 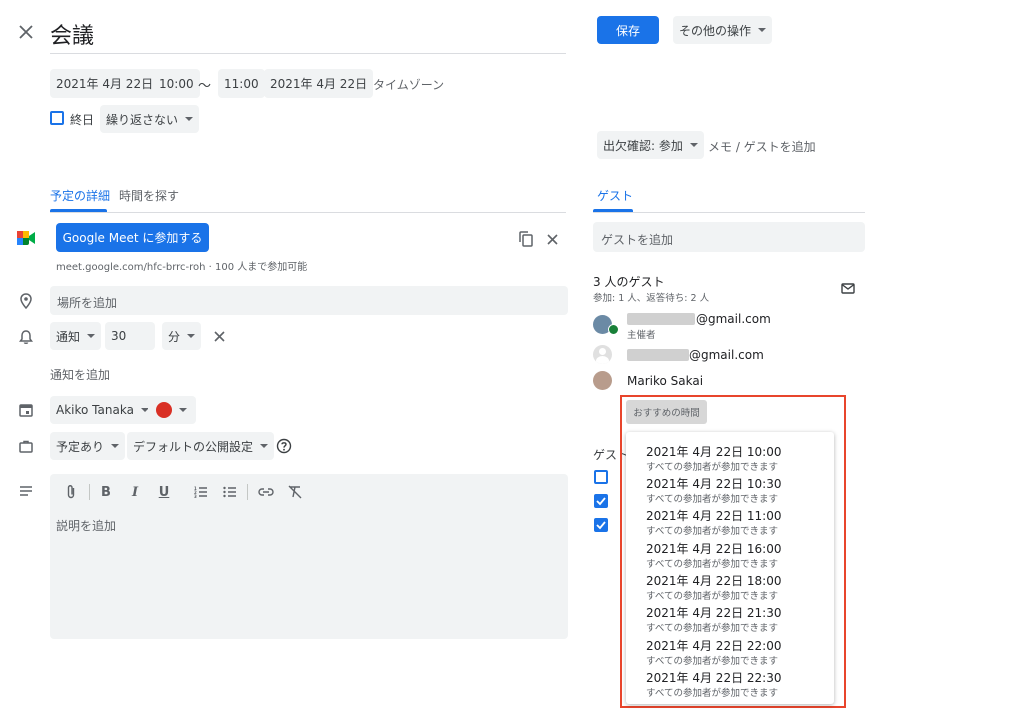 I want to click on rsvp-note-link: メモ / ゲストを追加, so click(x=762, y=146).